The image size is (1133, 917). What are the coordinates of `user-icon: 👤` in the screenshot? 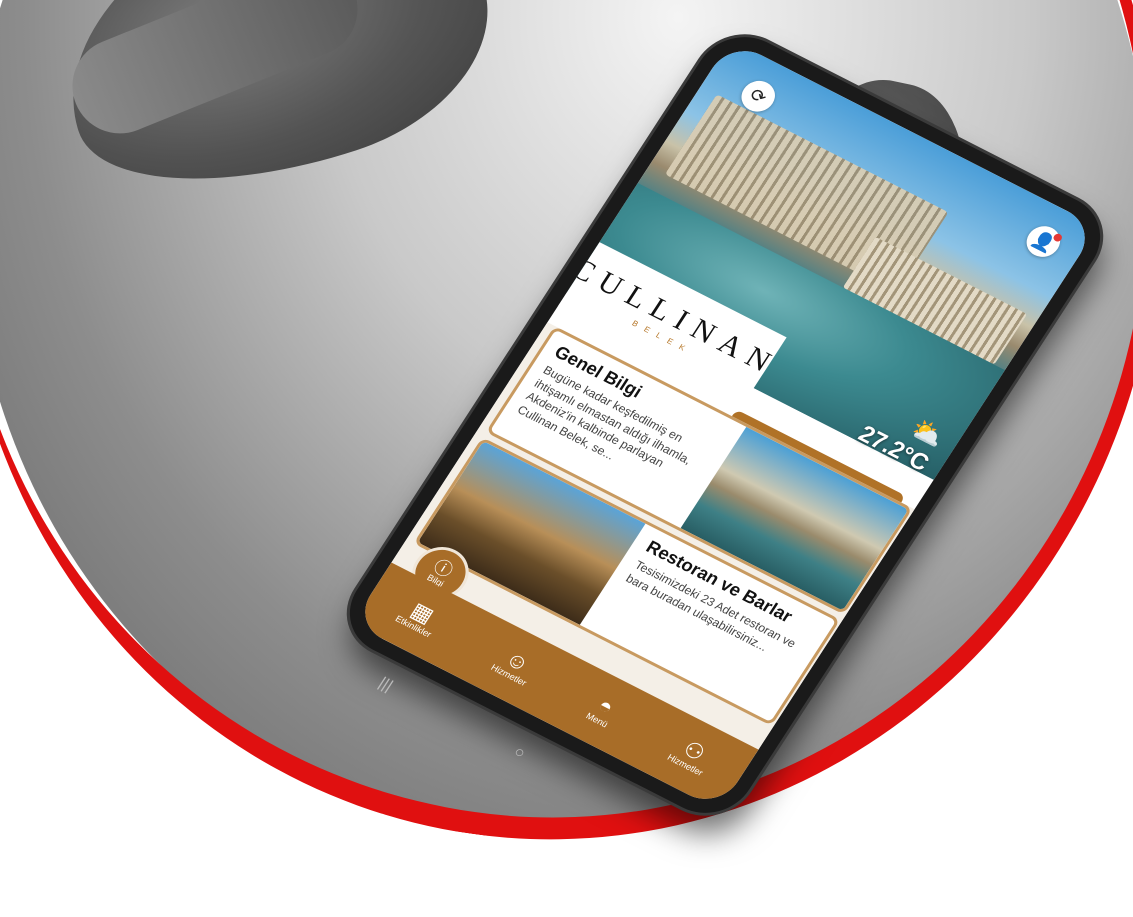 It's located at (1044, 241).